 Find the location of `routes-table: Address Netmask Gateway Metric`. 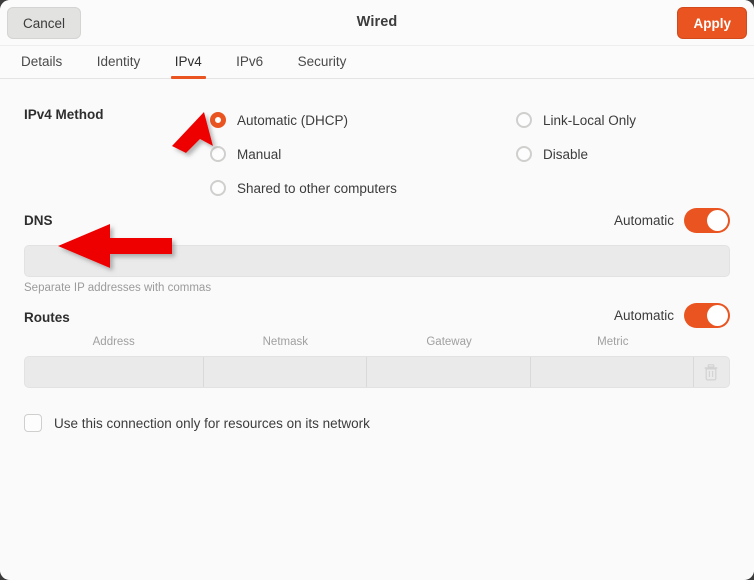

routes-table: Address Netmask Gateway Metric is located at coordinates (377, 362).